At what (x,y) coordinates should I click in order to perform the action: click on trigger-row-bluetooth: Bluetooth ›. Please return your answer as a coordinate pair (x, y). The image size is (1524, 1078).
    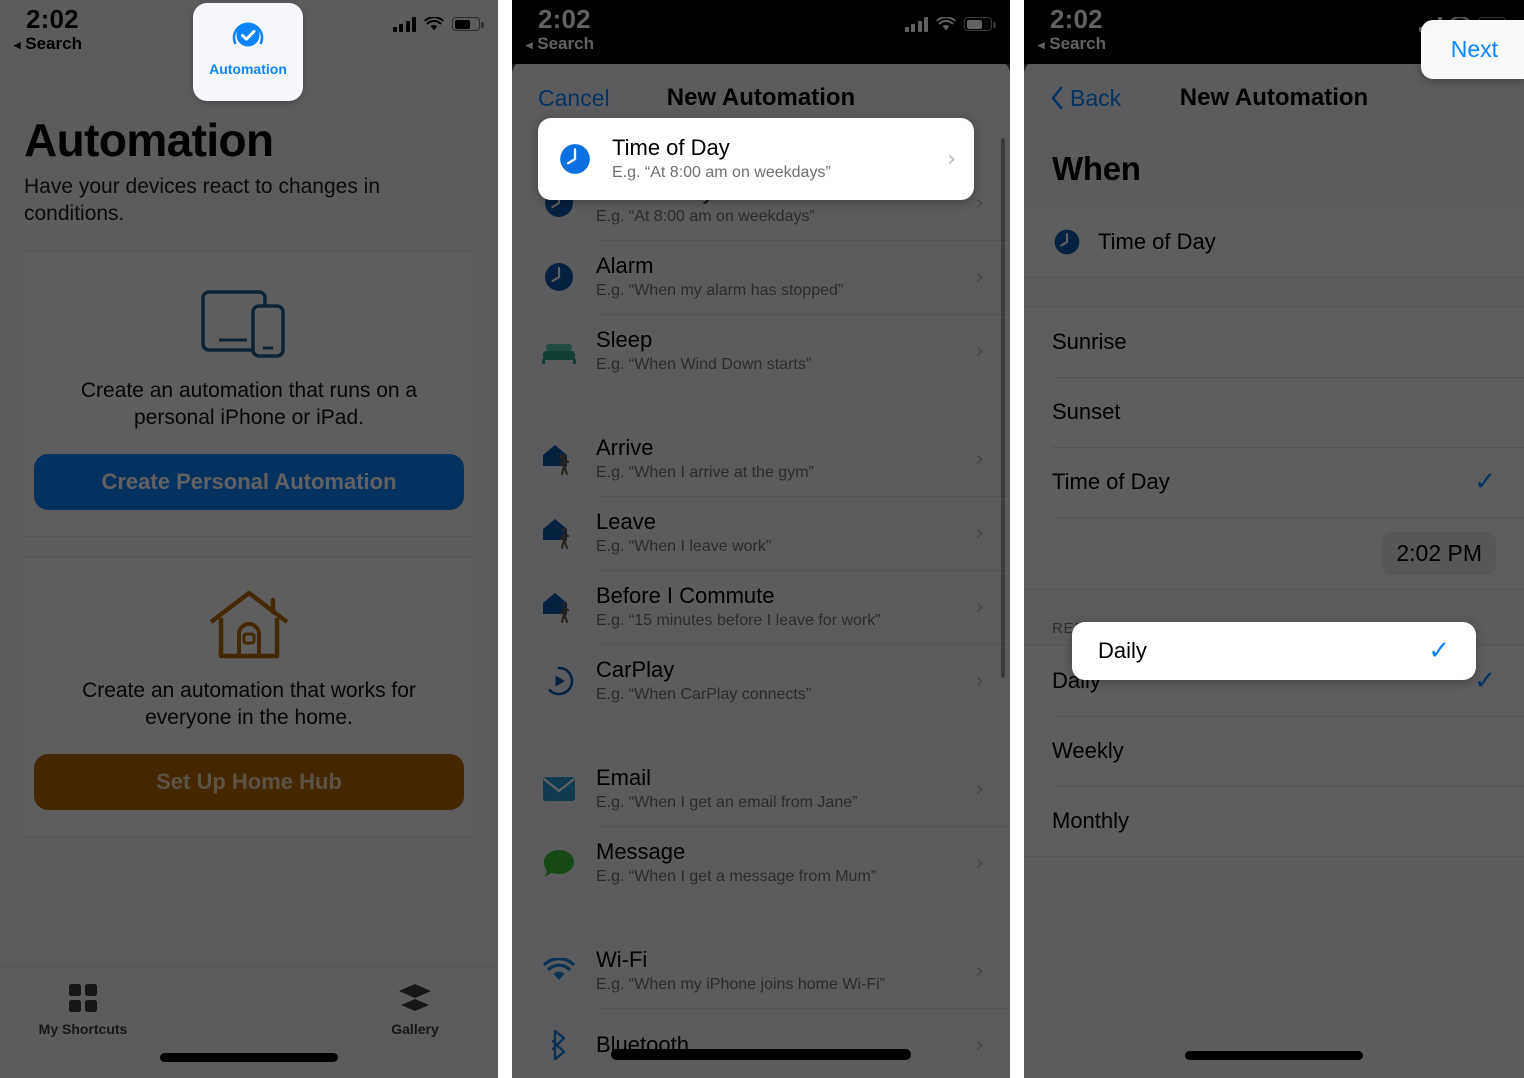
    Looking at the image, I should click on (761, 1043).